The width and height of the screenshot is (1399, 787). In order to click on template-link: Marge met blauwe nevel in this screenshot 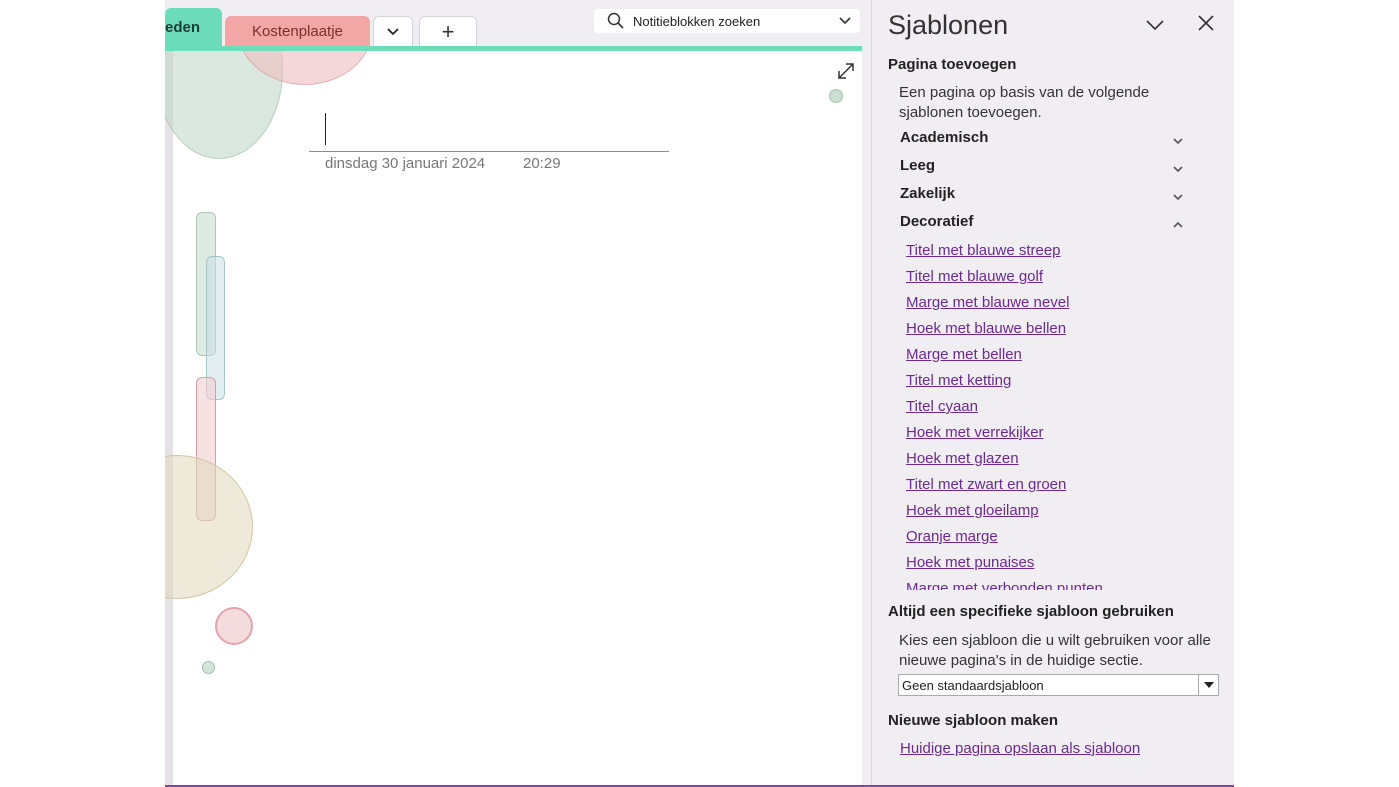, I will do `click(1061, 305)`.